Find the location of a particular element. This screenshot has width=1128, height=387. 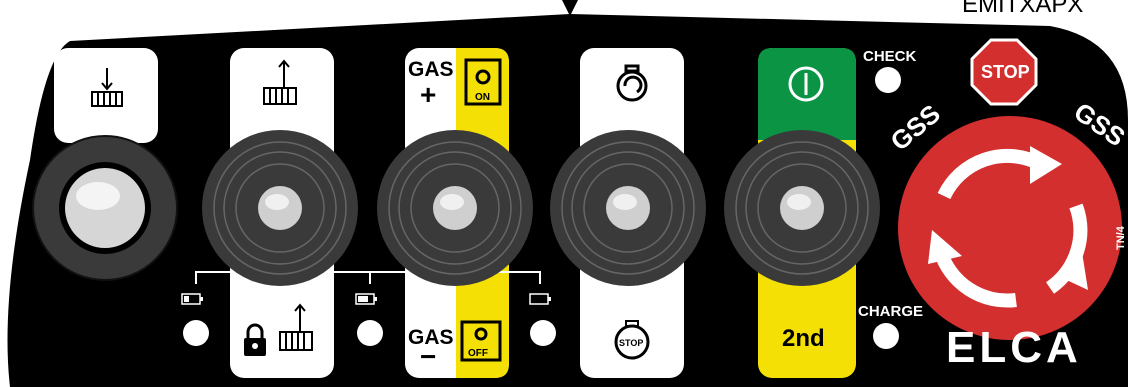

charge-label: CHARGE is located at coordinates (890, 311).